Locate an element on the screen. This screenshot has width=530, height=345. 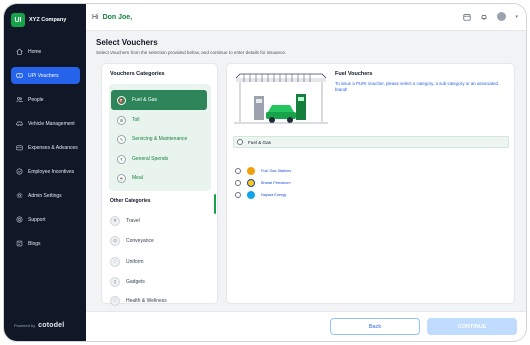
travel-icon: ✕ is located at coordinates (115, 221).